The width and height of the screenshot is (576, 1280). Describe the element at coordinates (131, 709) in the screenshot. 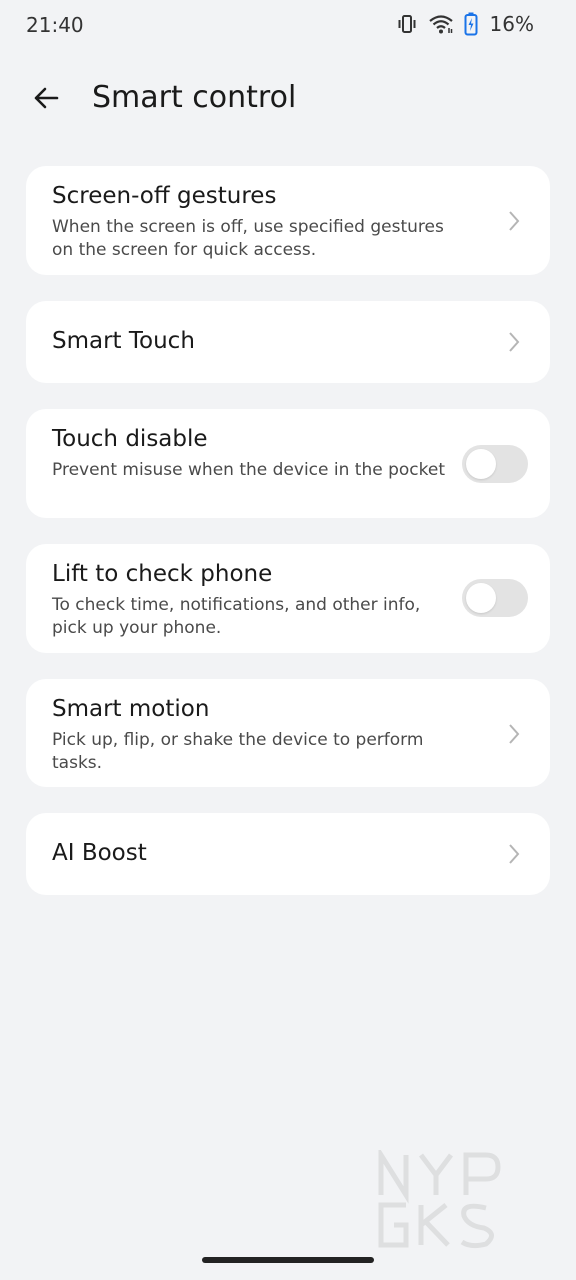

I see `item-title: Smart motion` at that location.